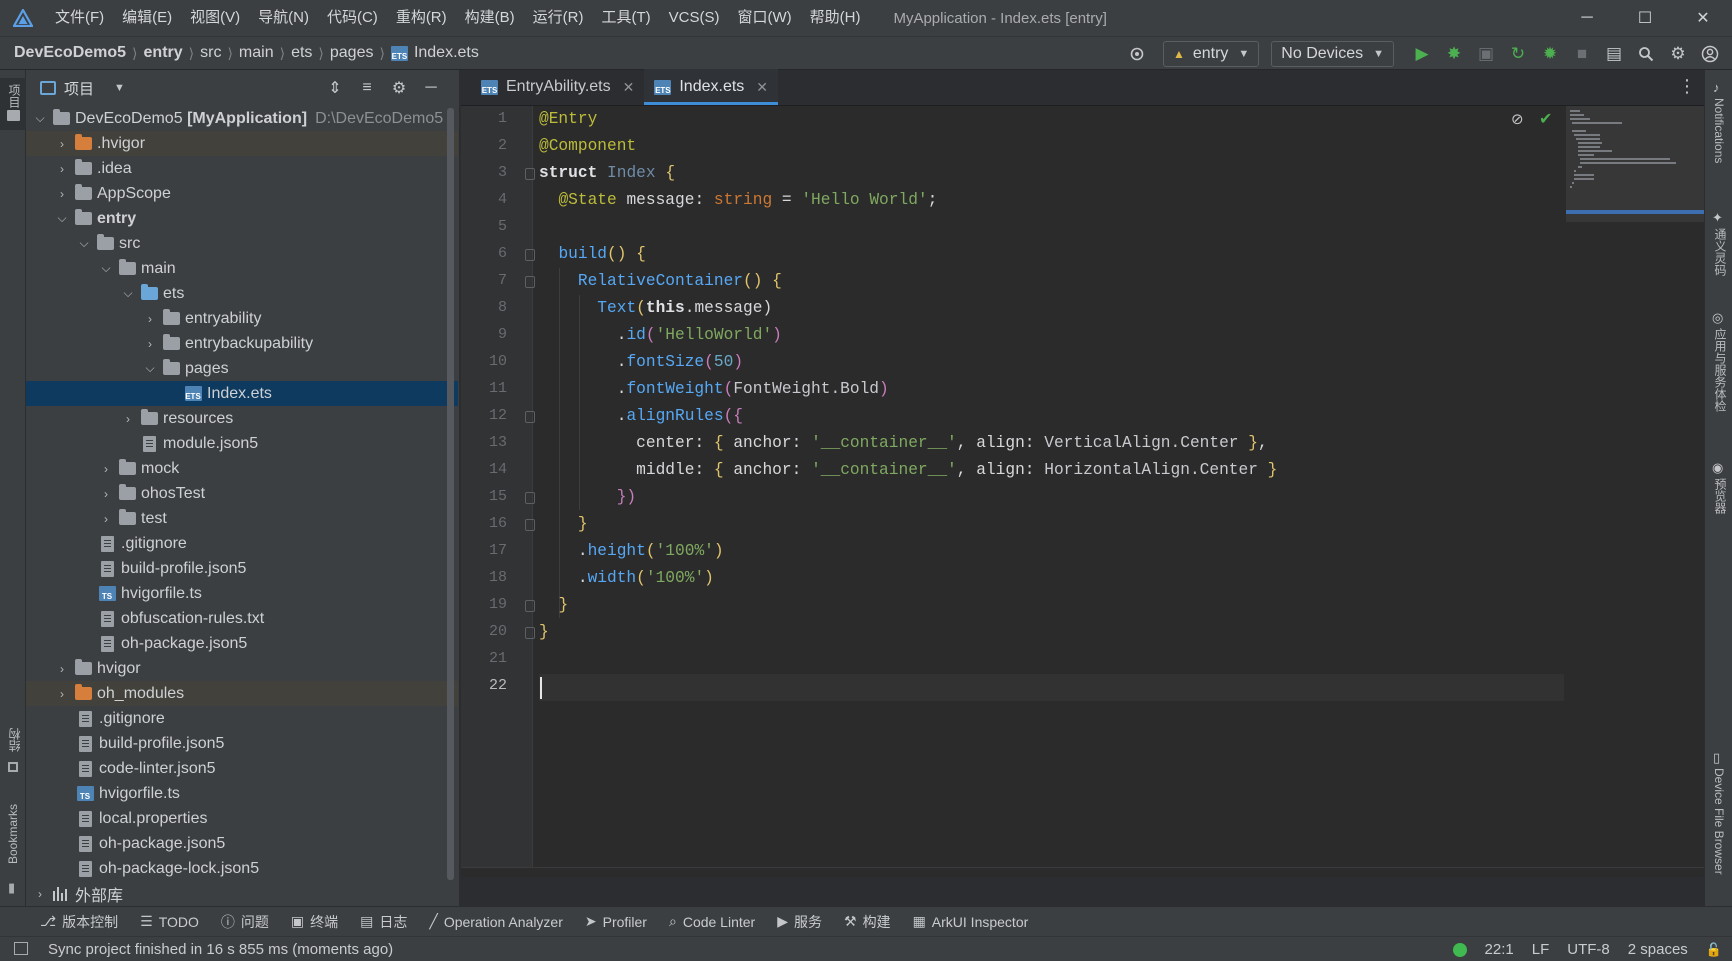 This screenshot has width=1732, height=961. What do you see at coordinates (1645, 18) in the screenshot?
I see `maximize-icon: ☐` at bounding box center [1645, 18].